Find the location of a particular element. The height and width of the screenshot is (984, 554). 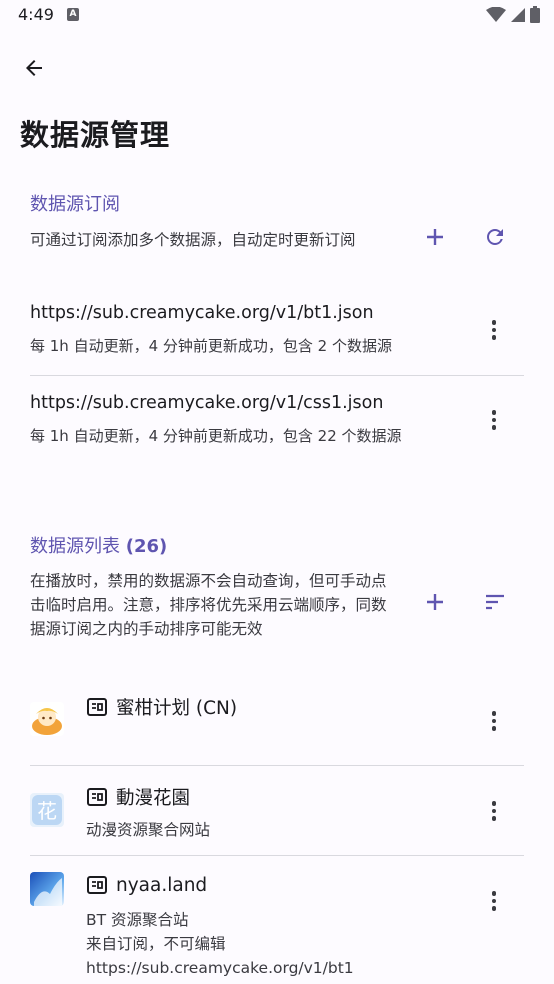

source-name-row: nyaa.land is located at coordinates (146, 885).